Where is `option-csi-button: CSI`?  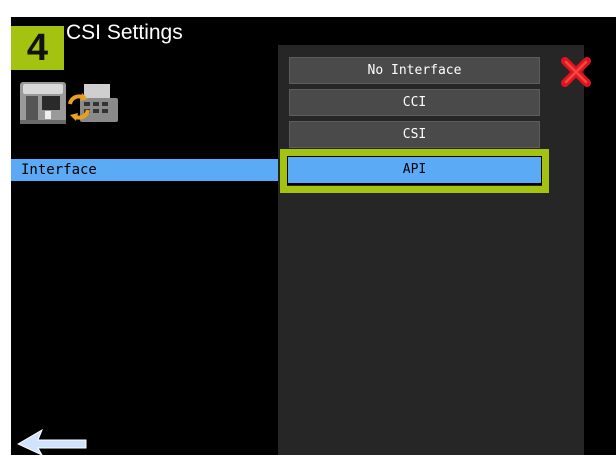
option-csi-button: CSI is located at coordinates (414, 134).